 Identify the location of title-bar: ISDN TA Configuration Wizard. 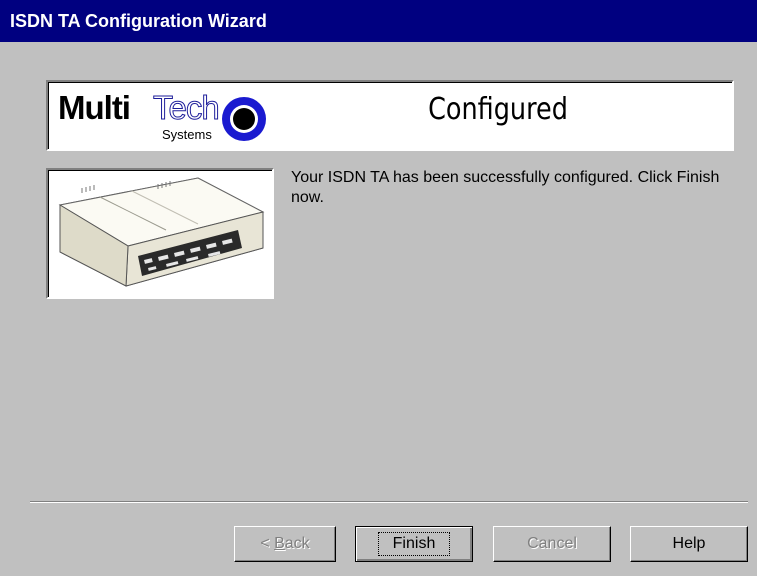
(378, 21).